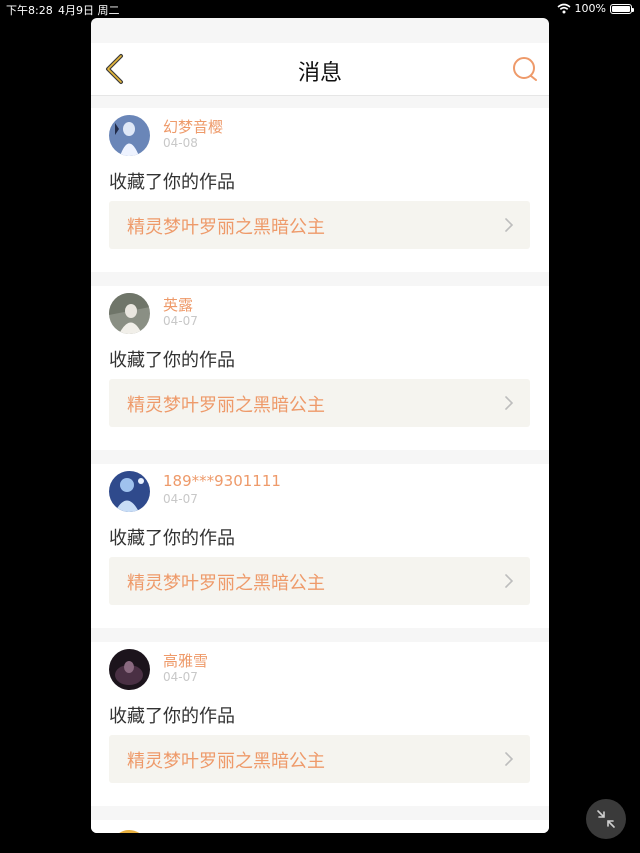 Image resolution: width=640 pixels, height=853 pixels. What do you see at coordinates (185, 660) in the screenshot?
I see `username: 高雅雪` at bounding box center [185, 660].